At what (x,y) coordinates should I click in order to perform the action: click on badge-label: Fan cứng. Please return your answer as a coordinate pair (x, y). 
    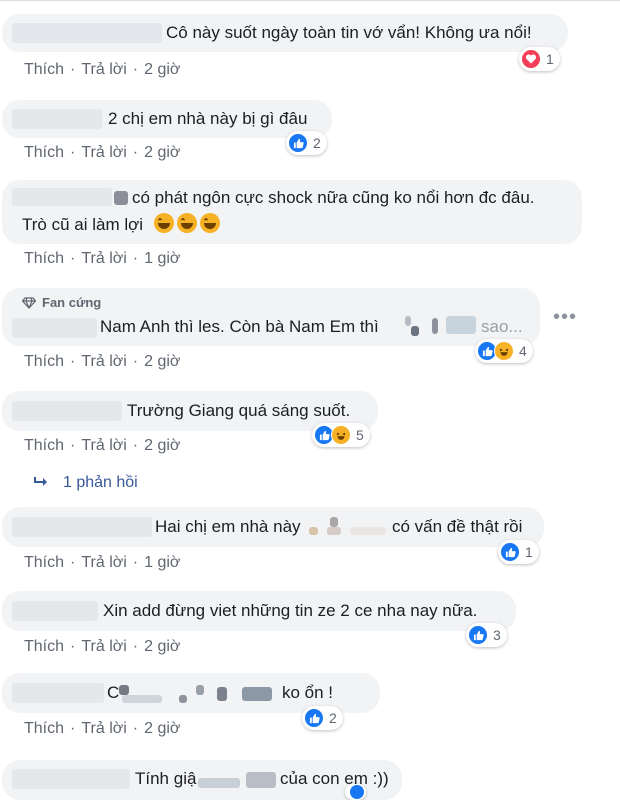
    Looking at the image, I should click on (72, 302).